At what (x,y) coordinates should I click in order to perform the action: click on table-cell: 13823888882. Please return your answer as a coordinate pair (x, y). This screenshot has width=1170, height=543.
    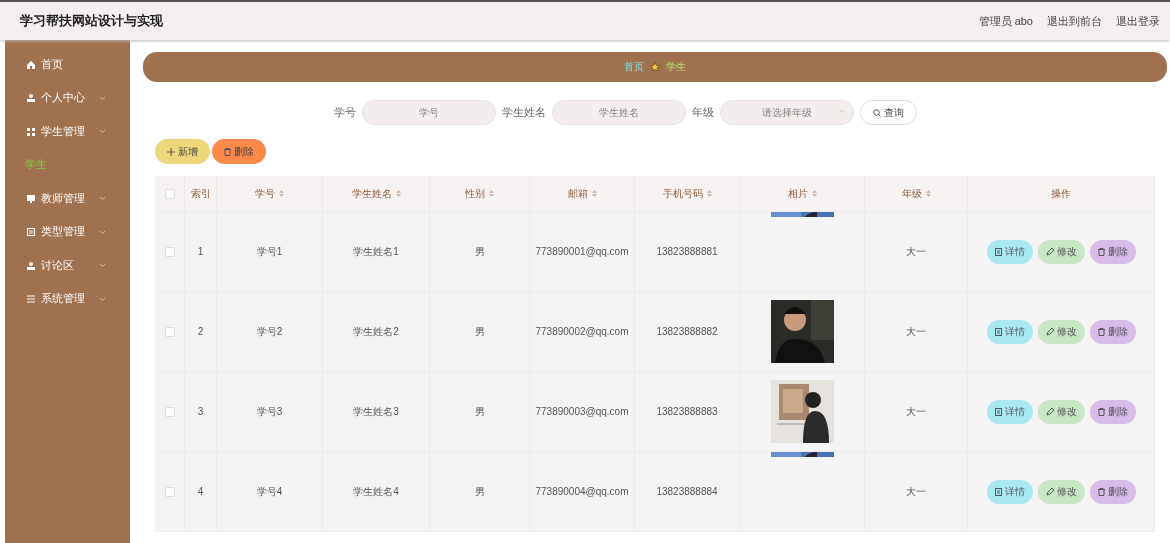
    Looking at the image, I should click on (687, 331).